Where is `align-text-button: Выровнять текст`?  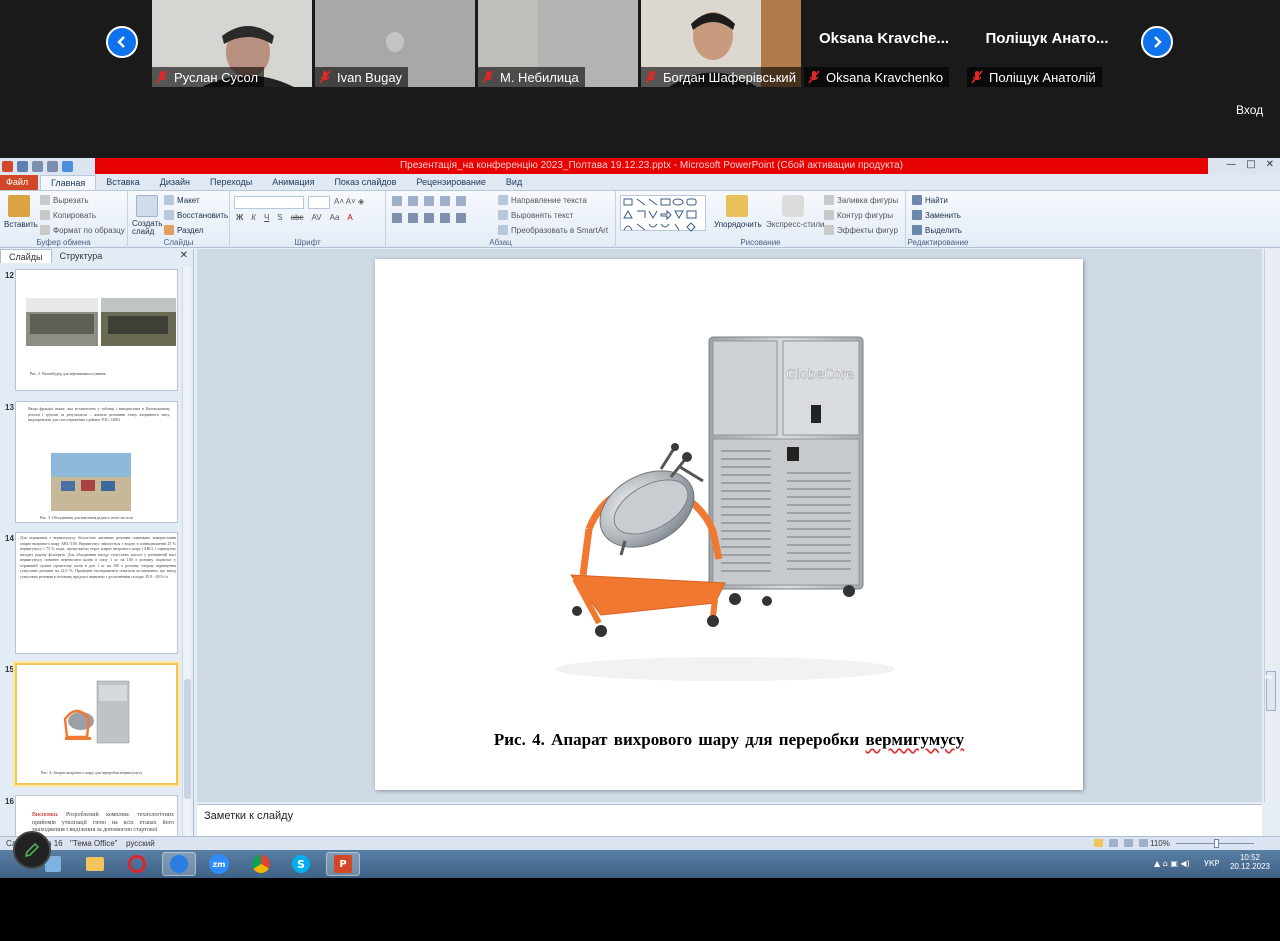
align-text-button: Выровнять текст is located at coordinates (535, 215).